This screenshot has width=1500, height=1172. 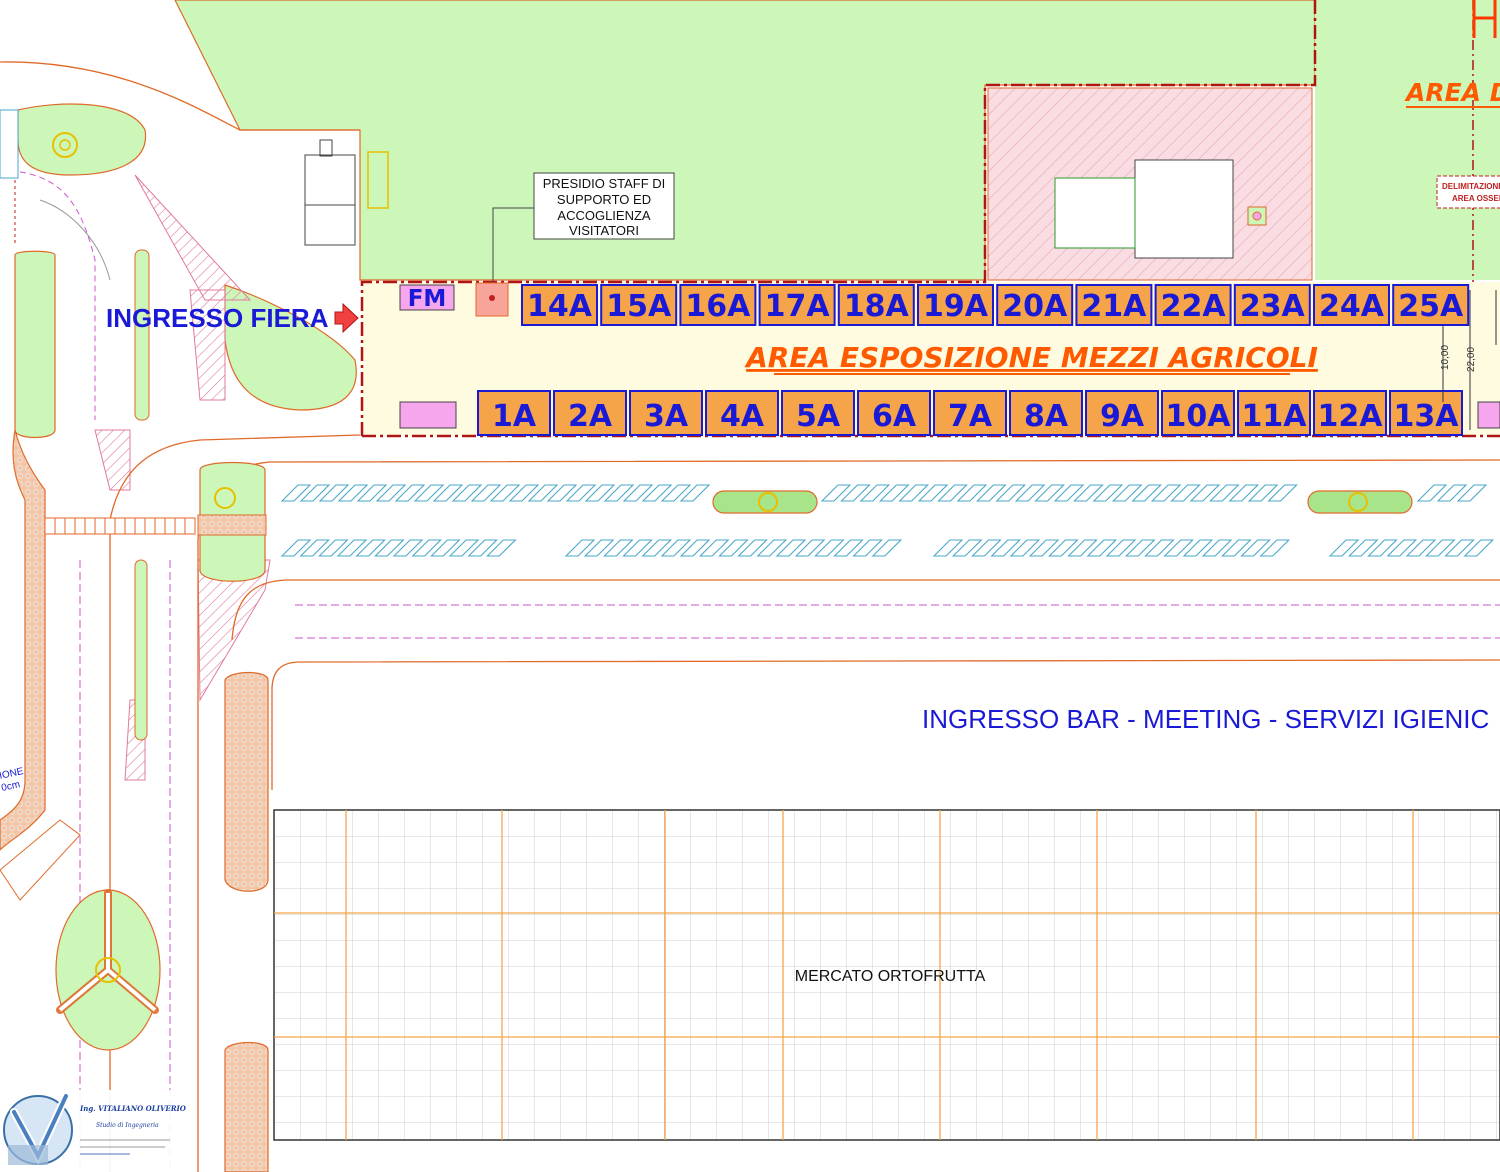 What do you see at coordinates (894, 416) in the screenshot?
I see `stand-label: 6A` at bounding box center [894, 416].